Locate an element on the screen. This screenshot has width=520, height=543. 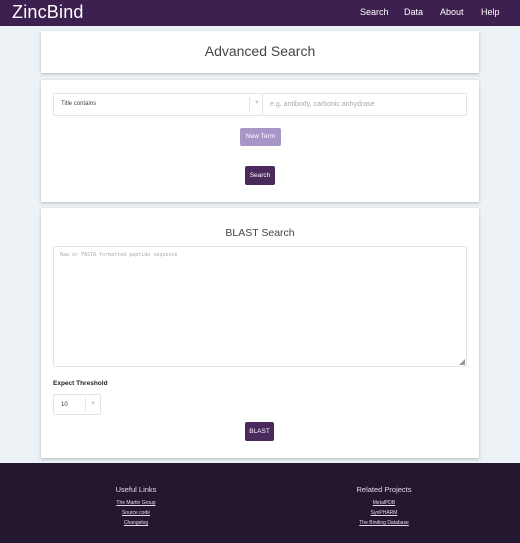
link-changelog: Changelog is located at coordinates (136, 523).